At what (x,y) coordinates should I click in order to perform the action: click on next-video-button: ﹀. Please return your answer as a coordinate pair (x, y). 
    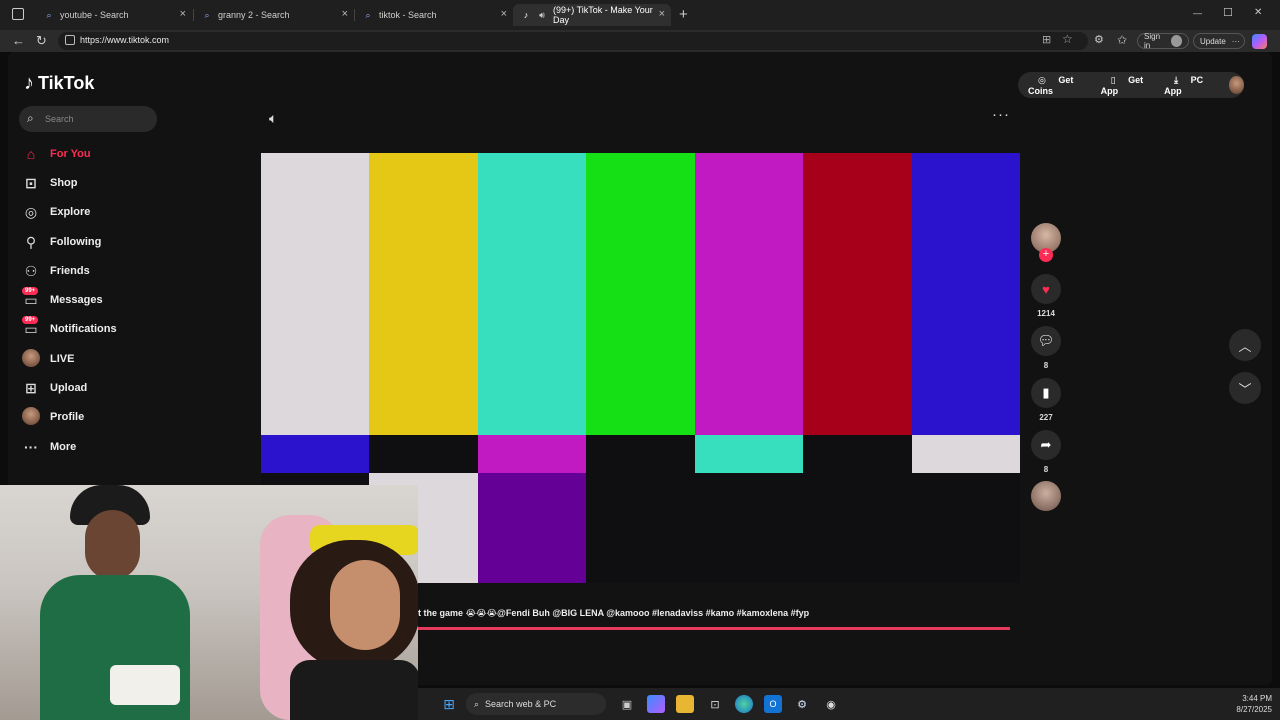
    Looking at the image, I should click on (1245, 388).